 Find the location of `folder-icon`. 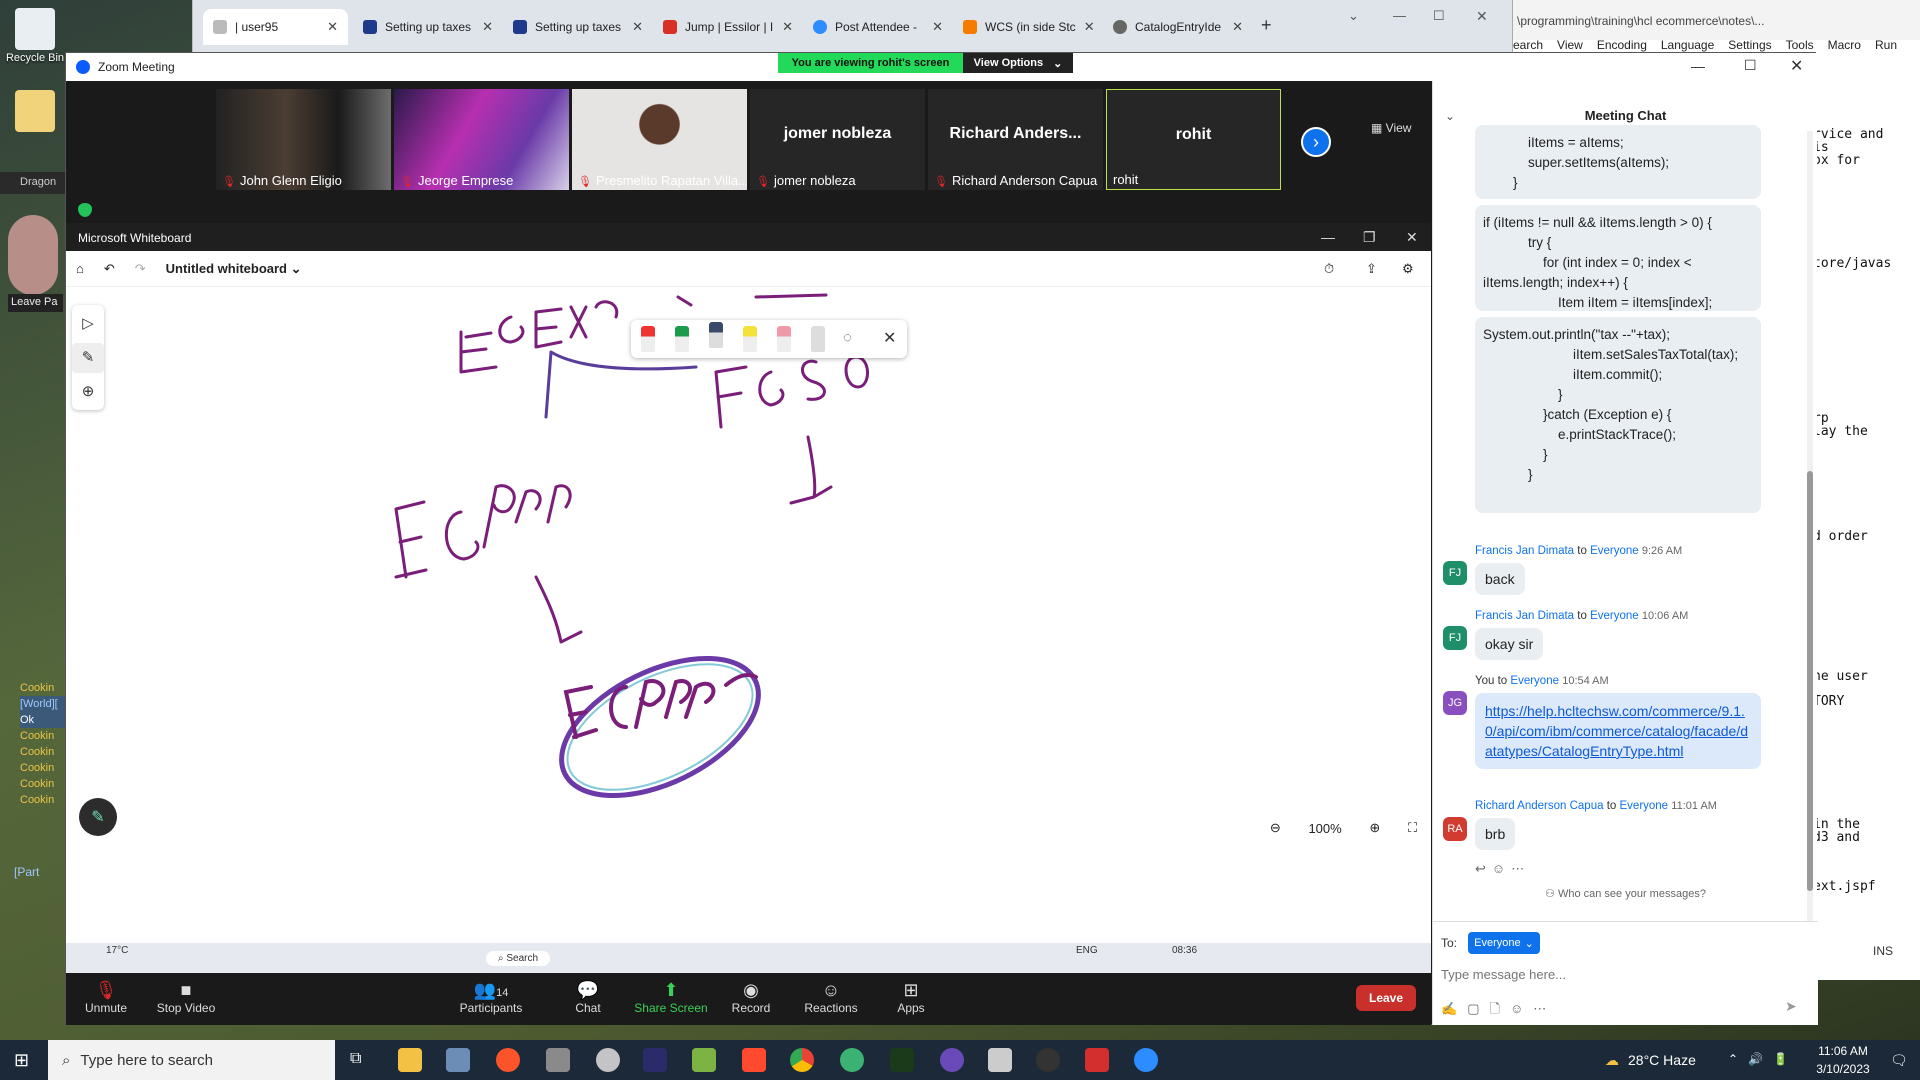

folder-icon is located at coordinates (35, 112).